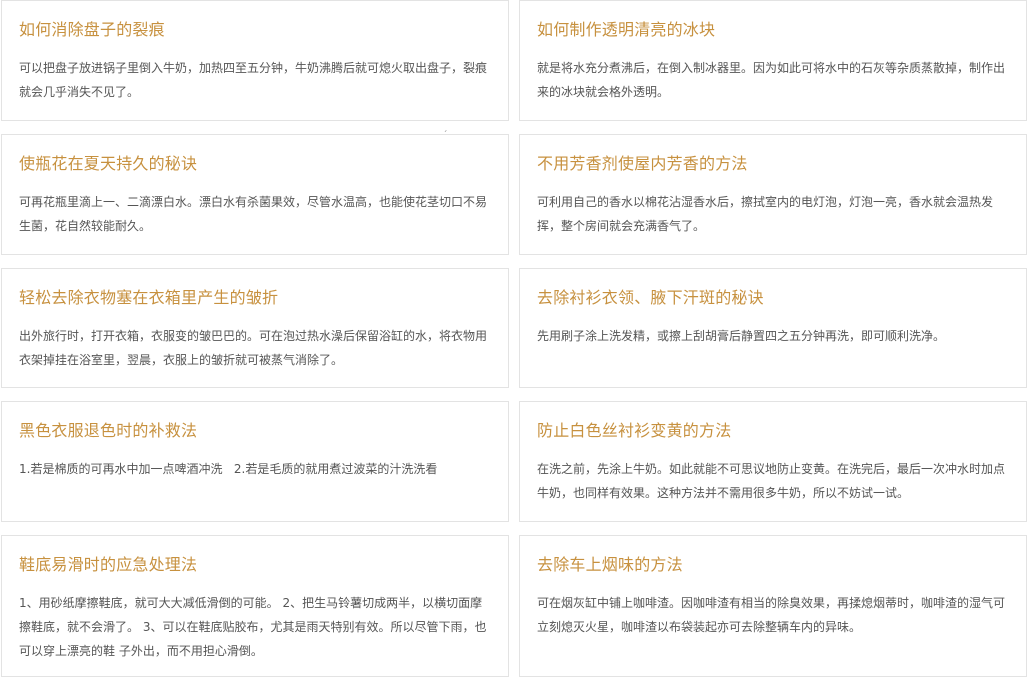  I want to click on tip-title: 鞋底易滑时的应急处理法, so click(108, 565).